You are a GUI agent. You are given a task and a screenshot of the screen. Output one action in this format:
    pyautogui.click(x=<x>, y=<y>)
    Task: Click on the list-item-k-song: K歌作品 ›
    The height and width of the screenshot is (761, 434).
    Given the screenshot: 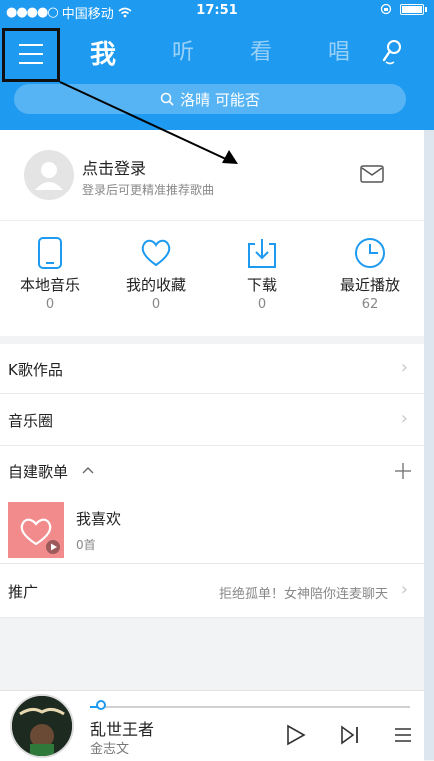 What is the action you would take?
    pyautogui.click(x=212, y=369)
    